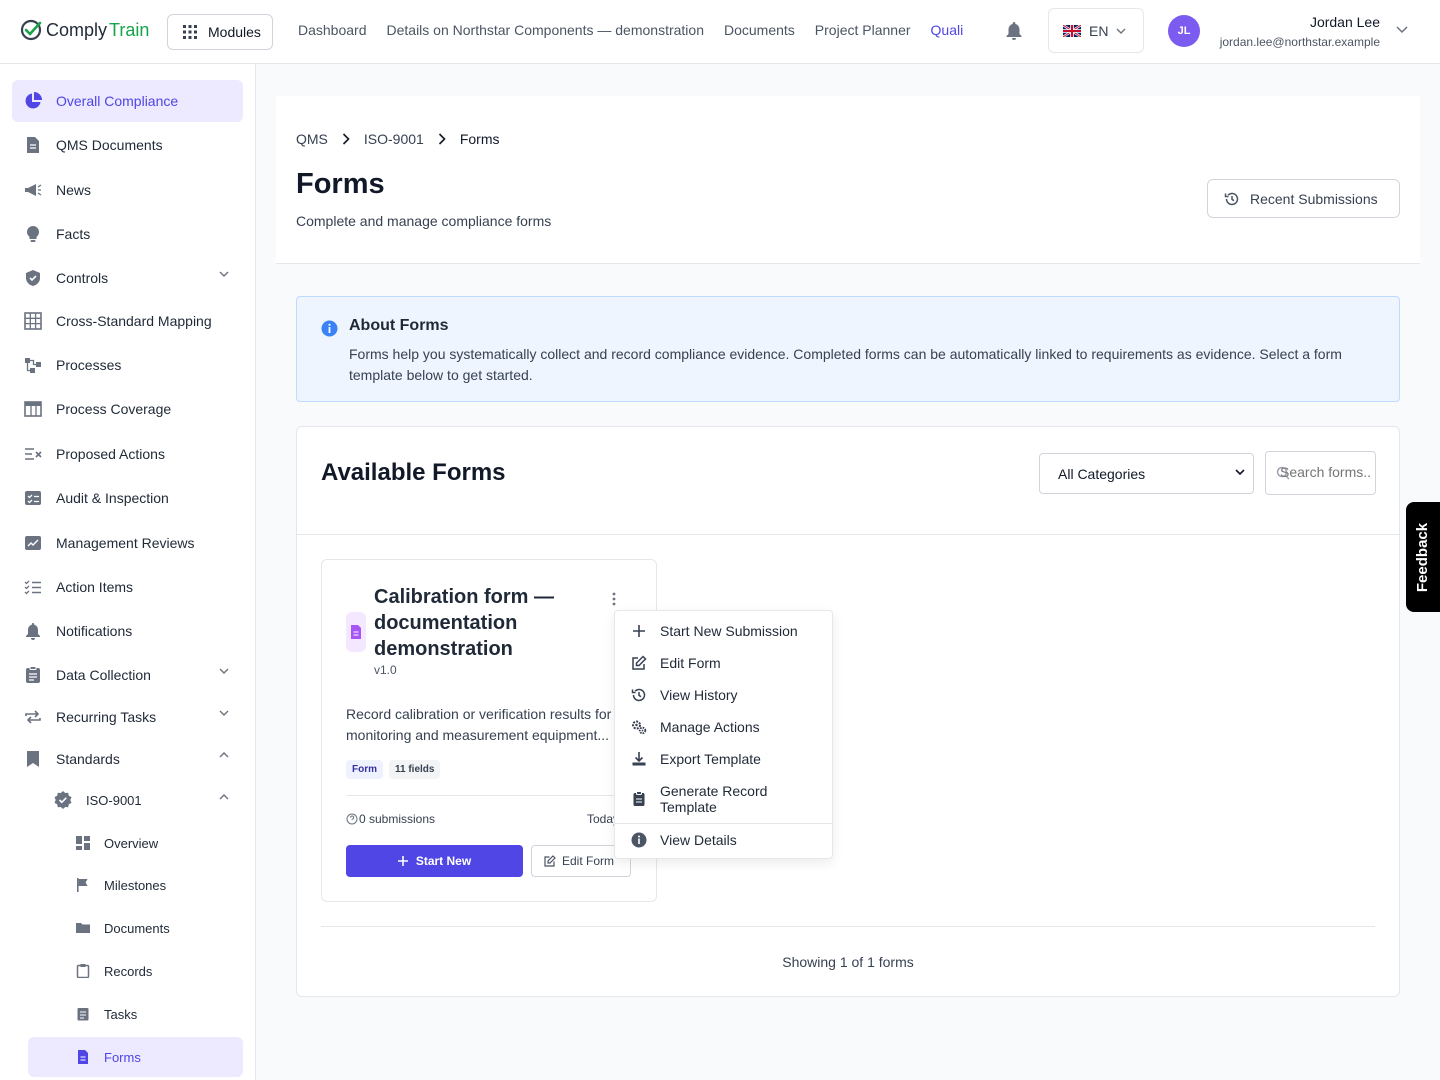  I want to click on sidebar-item-label: Overview, so click(131, 843).